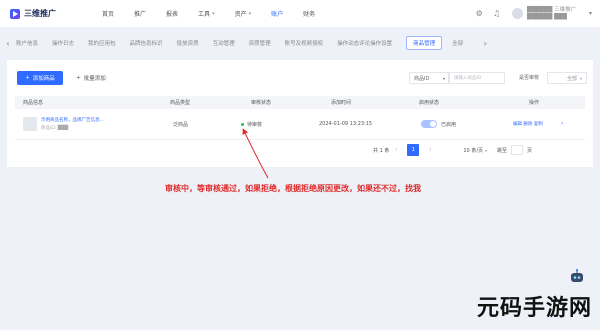 This screenshot has width=600, height=330. Describe the element at coordinates (534, 308) in the screenshot. I see `watermark: 元码手游网` at that location.